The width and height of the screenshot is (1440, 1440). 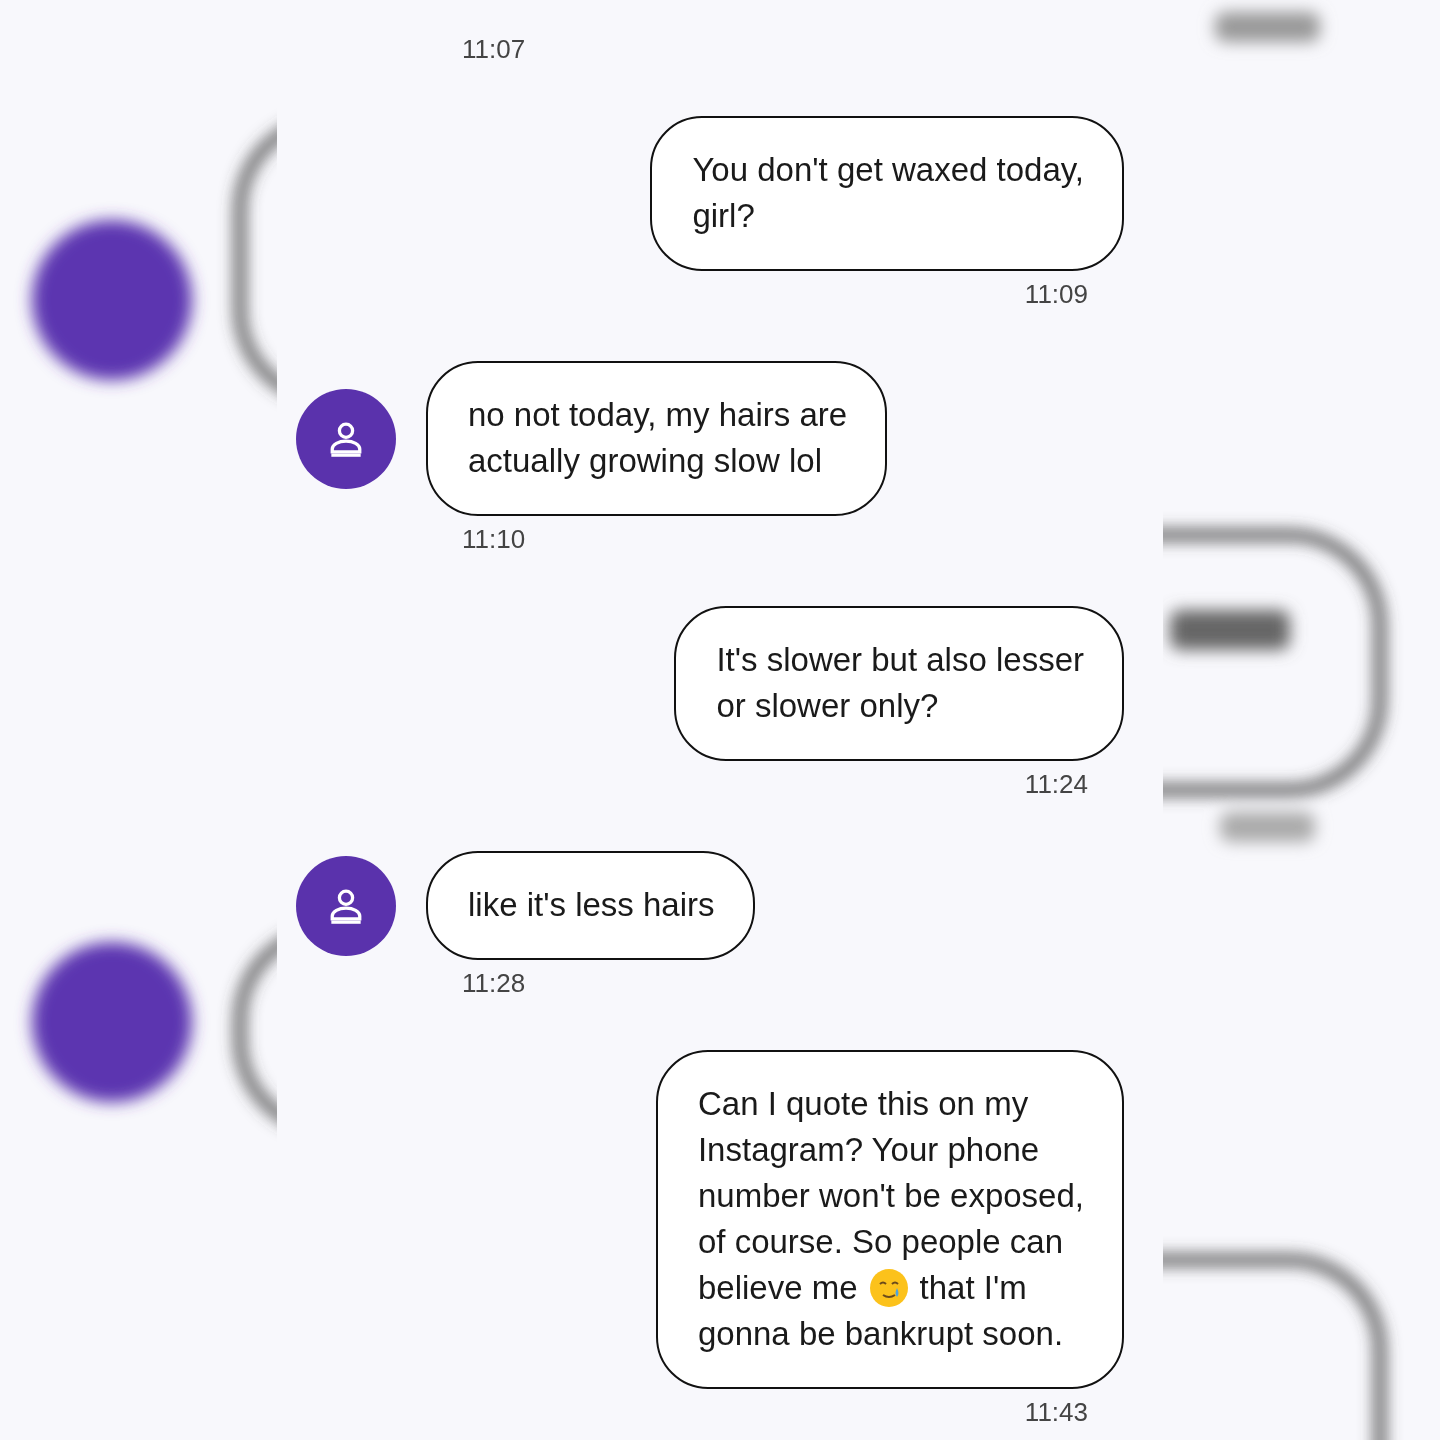 What do you see at coordinates (777, 1288) in the screenshot?
I see `message-text: believe me` at bounding box center [777, 1288].